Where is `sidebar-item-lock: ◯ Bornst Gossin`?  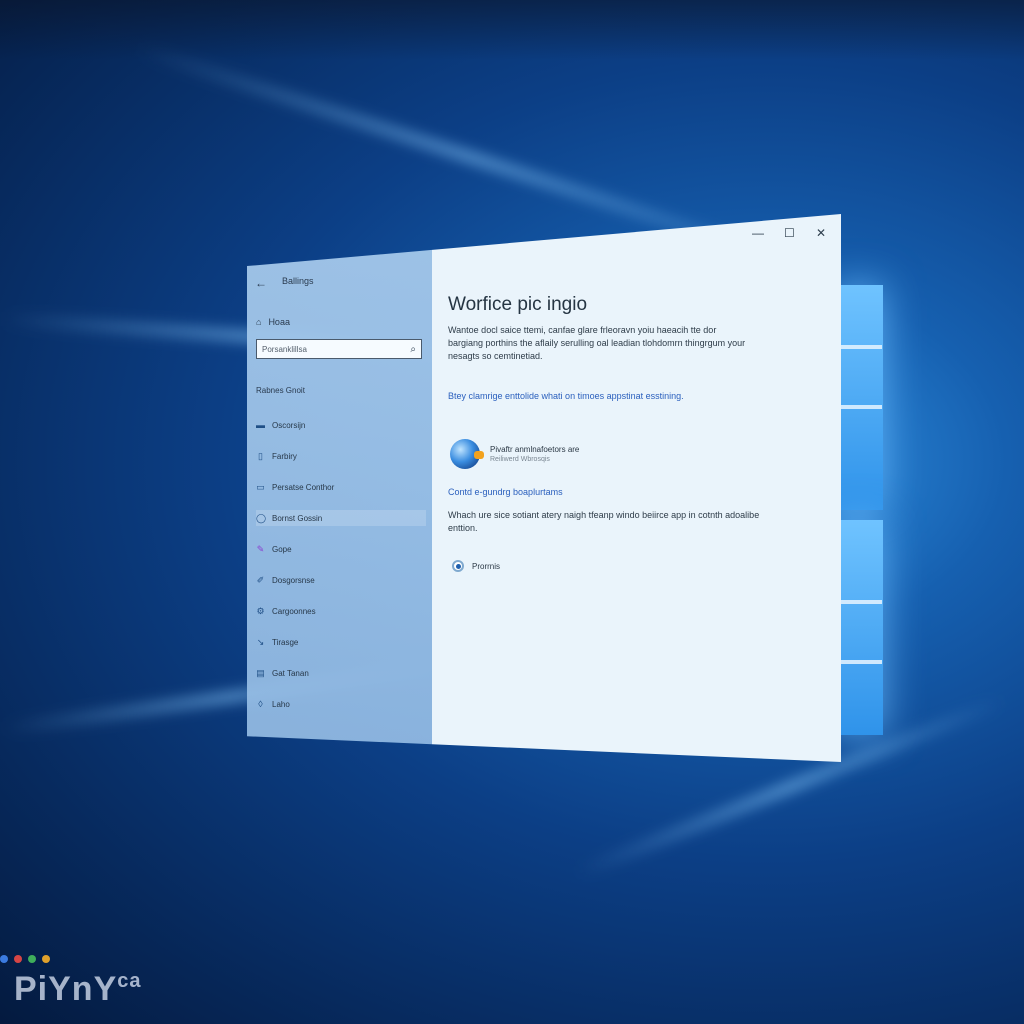
sidebar-item-lock: ◯ Bornst Gossin is located at coordinates (341, 518).